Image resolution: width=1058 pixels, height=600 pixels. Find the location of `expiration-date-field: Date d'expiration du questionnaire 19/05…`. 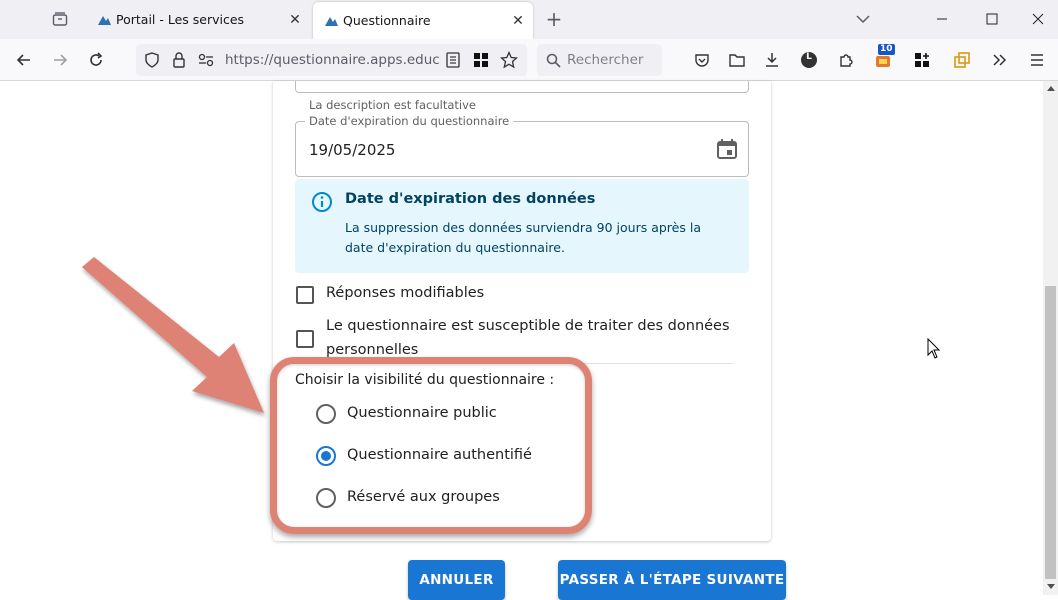

expiration-date-field: Date d'expiration du questionnaire 19/05… is located at coordinates (522, 145).